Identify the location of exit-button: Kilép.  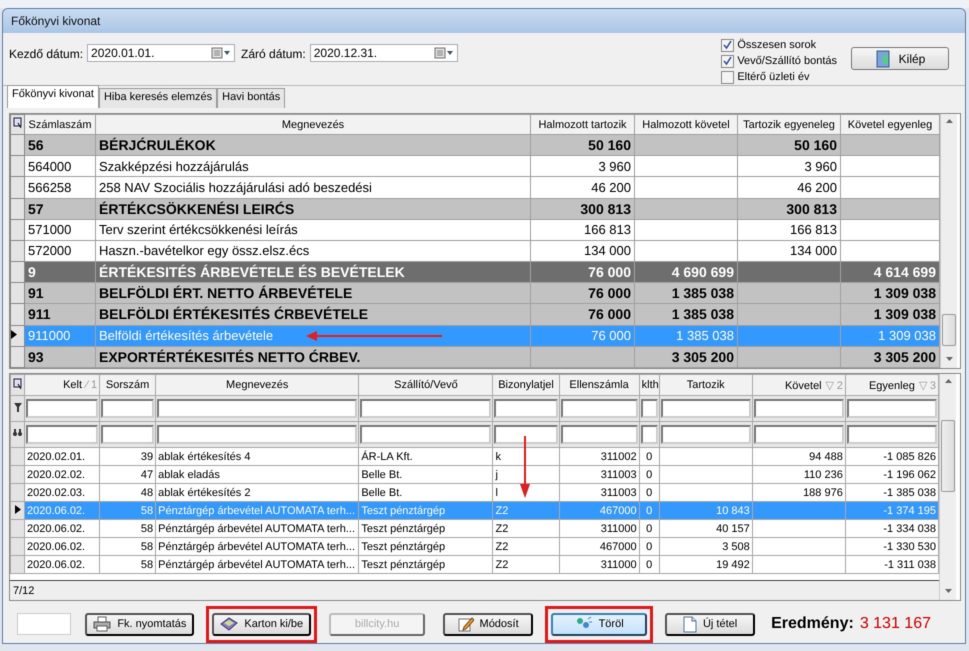
(900, 58).